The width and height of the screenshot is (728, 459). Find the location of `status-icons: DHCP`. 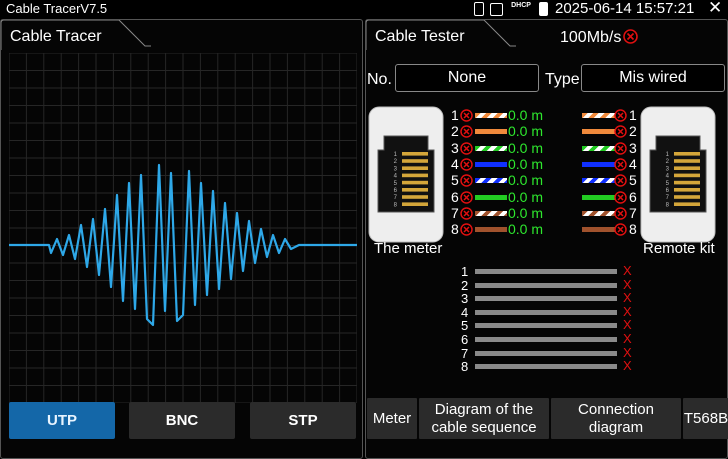

status-icons: DHCP is located at coordinates (511, 9).